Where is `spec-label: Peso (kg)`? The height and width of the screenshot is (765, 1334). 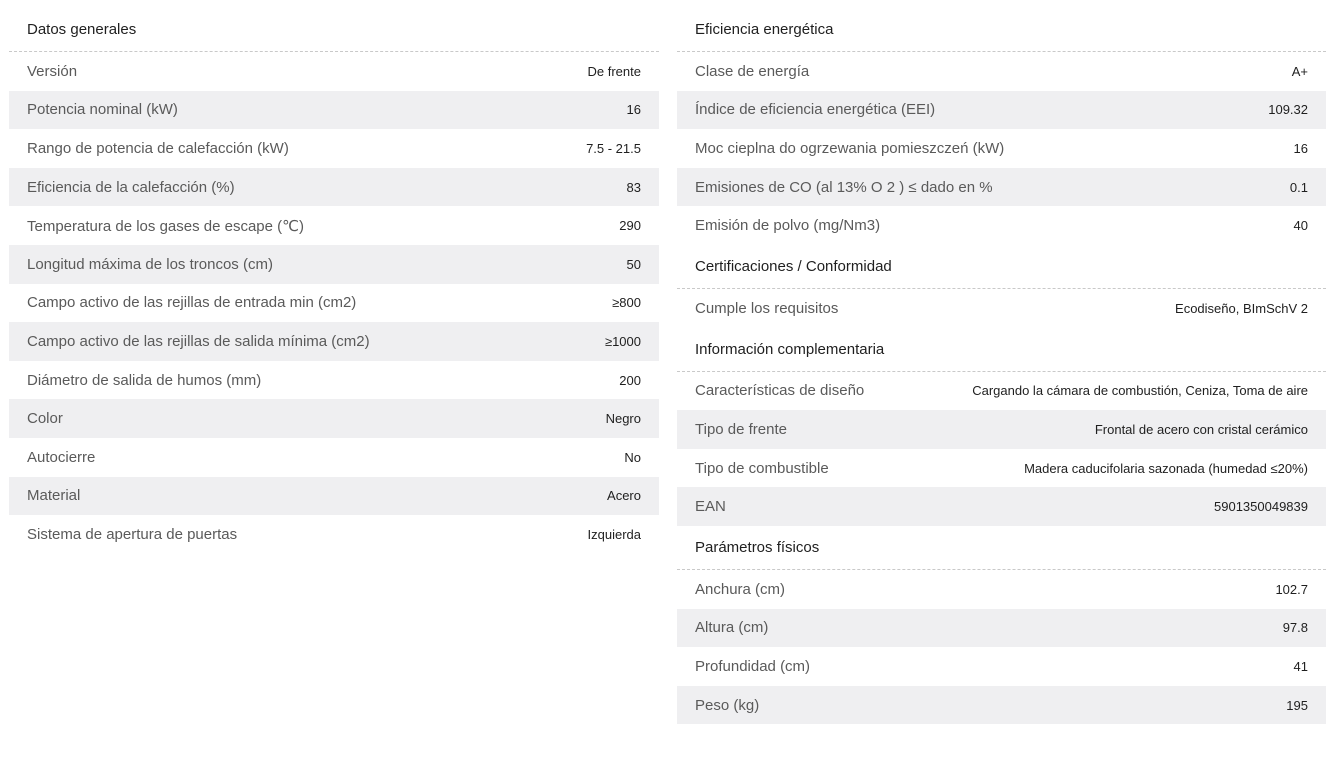
spec-label: Peso (kg) is located at coordinates (727, 705).